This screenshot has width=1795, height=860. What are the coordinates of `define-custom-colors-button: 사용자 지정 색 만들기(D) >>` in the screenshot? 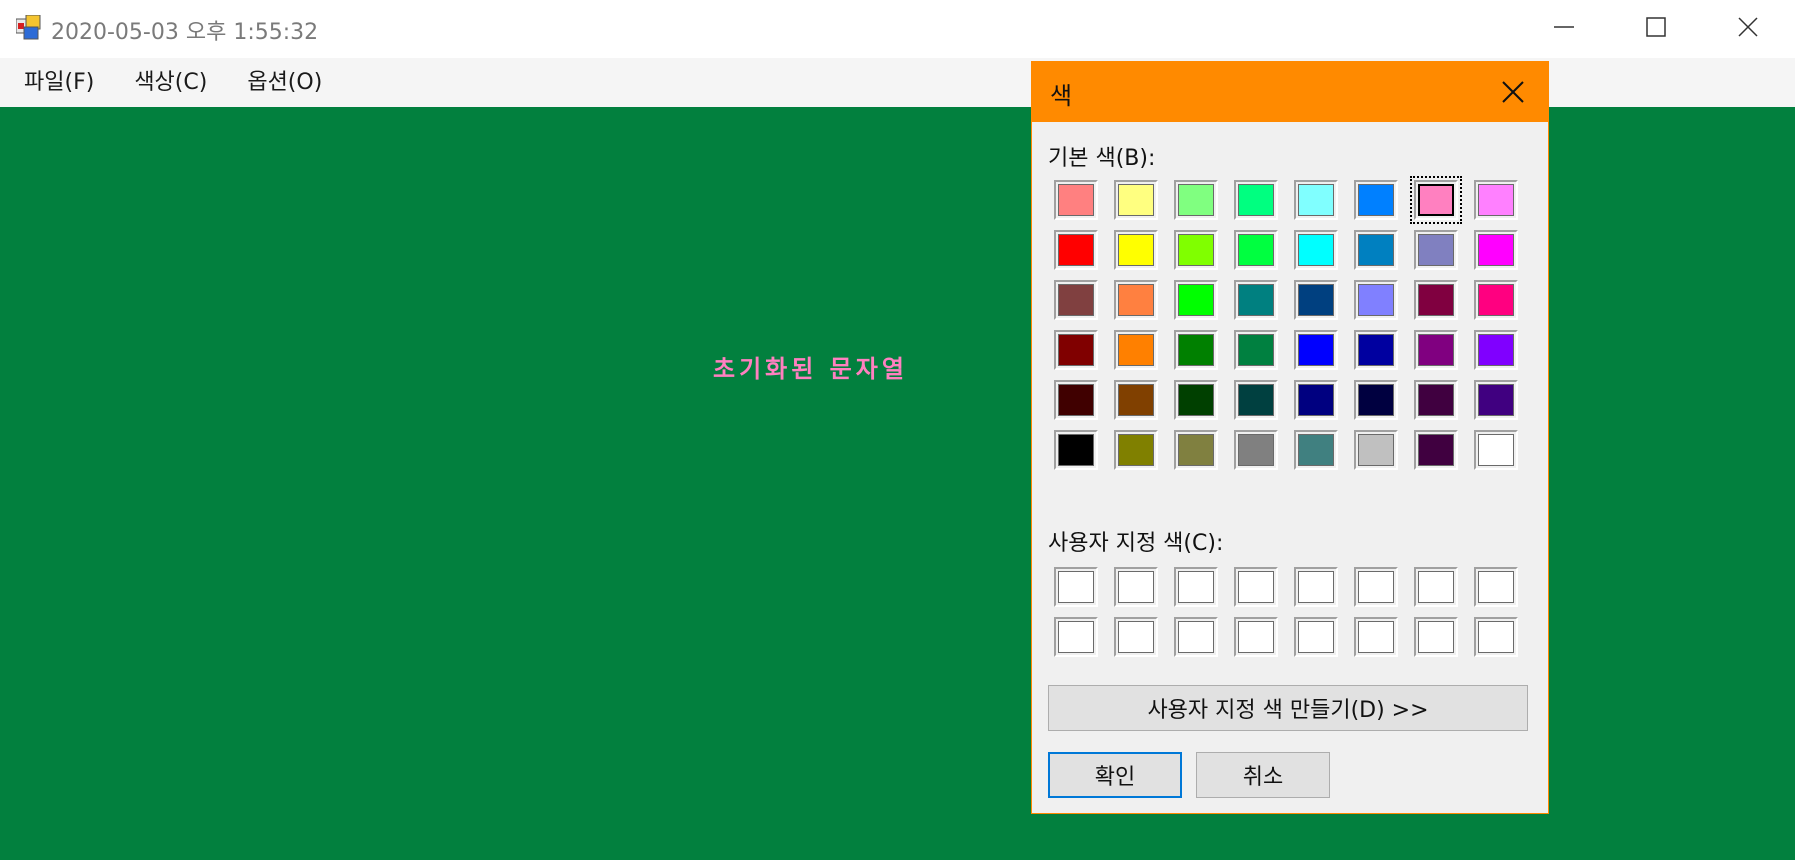 It's located at (1288, 708).